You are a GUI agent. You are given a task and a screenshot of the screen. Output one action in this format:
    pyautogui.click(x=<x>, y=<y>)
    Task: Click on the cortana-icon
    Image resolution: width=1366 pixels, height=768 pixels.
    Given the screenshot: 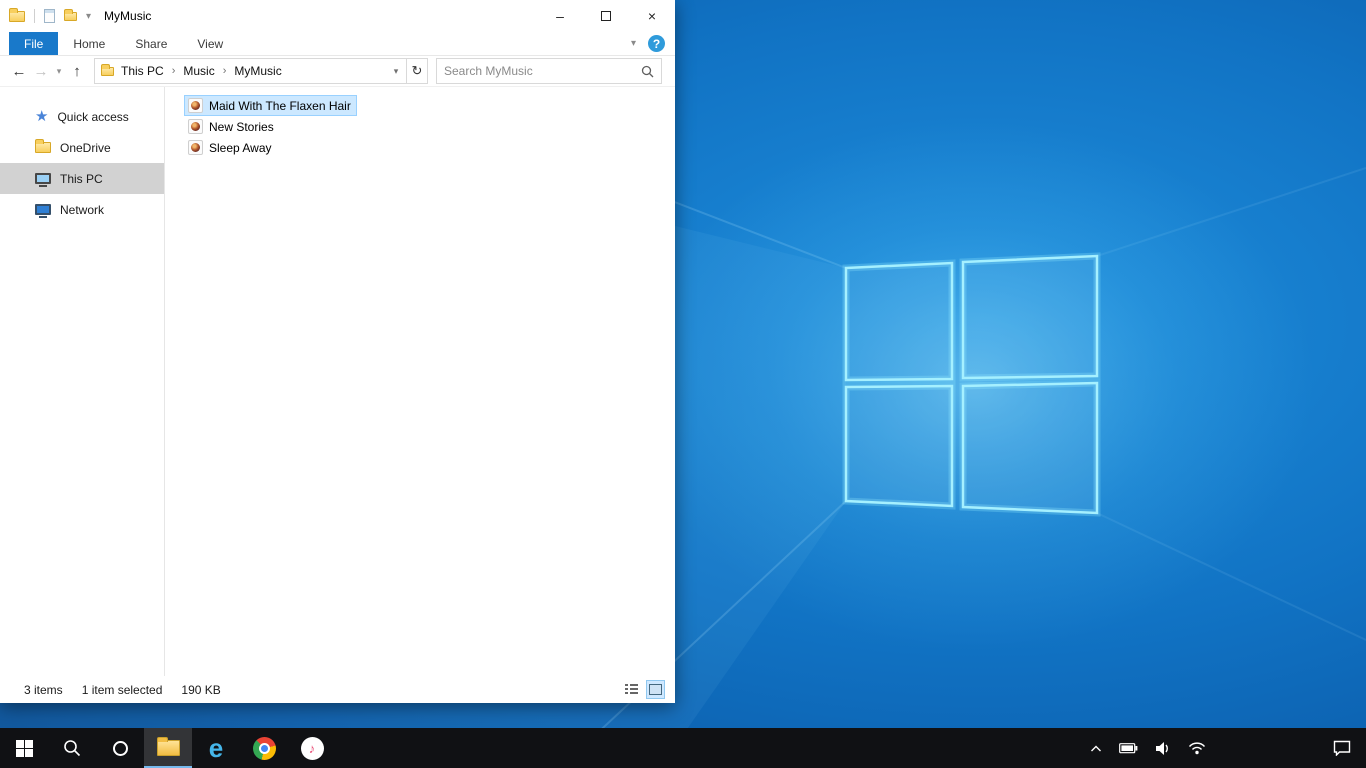 What is the action you would take?
    pyautogui.click(x=120, y=748)
    